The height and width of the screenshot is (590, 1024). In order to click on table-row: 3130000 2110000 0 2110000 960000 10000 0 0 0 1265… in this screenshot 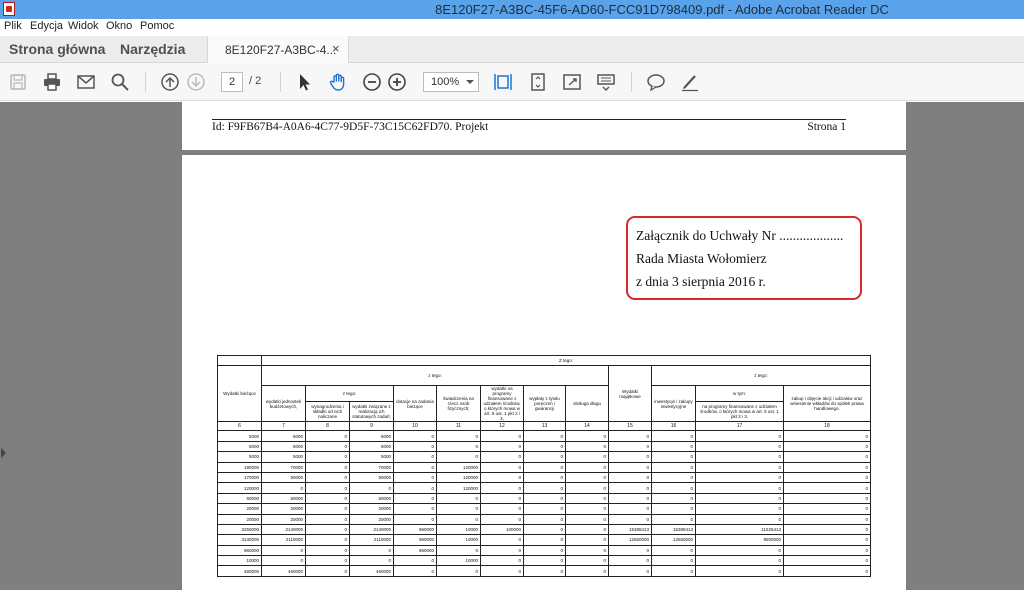, I will do `click(544, 540)`.